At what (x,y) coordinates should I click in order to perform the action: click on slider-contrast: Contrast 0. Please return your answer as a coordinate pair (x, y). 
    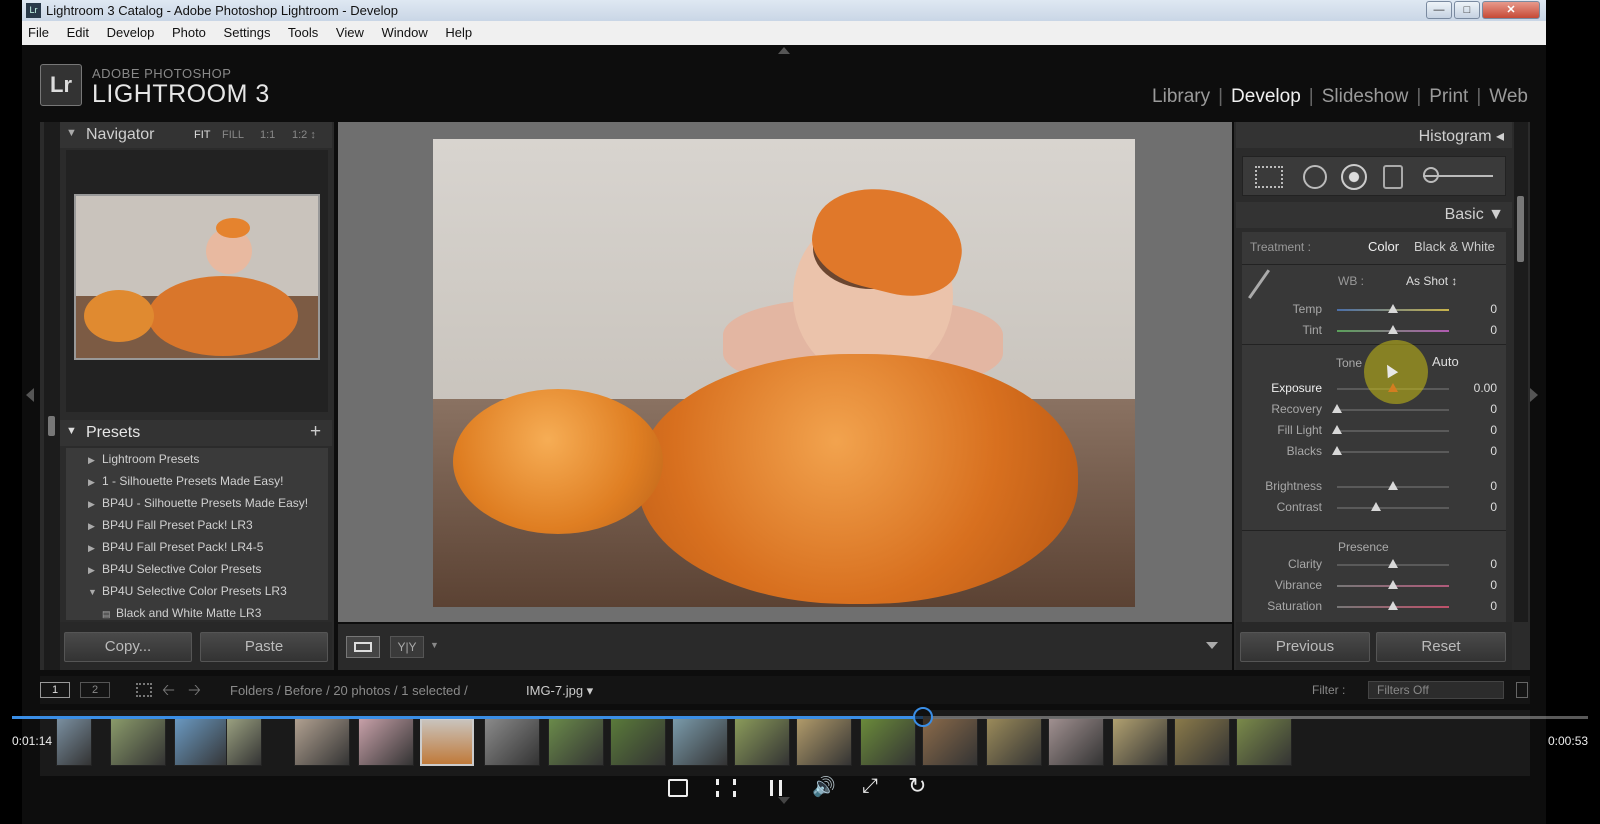
    Looking at the image, I should click on (1374, 507).